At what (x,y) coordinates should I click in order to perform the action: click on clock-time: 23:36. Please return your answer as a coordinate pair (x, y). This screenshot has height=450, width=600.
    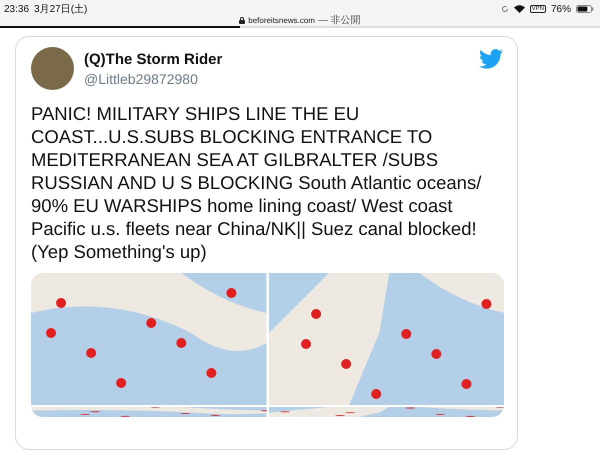
    Looking at the image, I should click on (17, 9).